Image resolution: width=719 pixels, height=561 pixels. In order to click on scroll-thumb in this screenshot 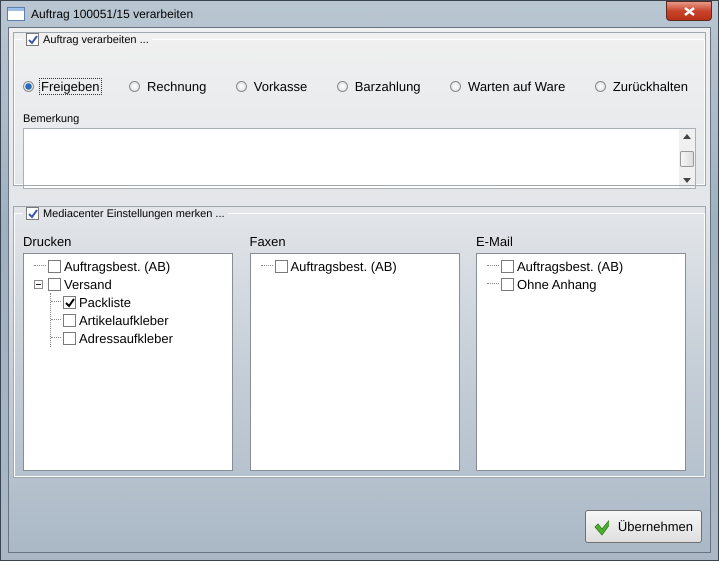, I will do `click(687, 158)`.